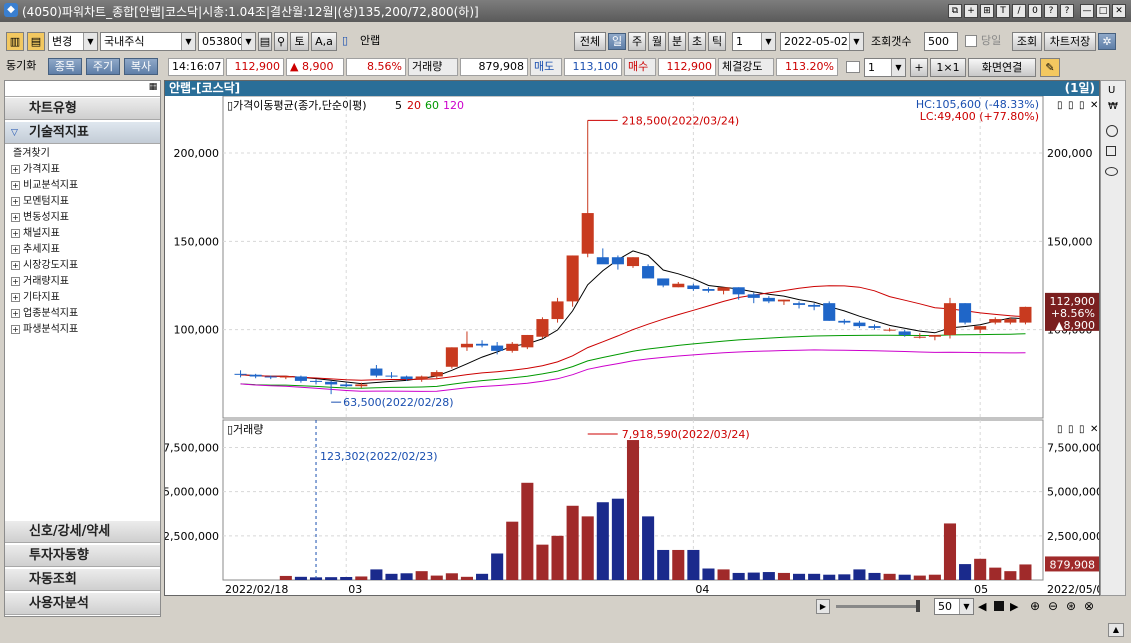  Describe the element at coordinates (919, 67) in the screenshot. I see `add-layout-button: +` at that location.